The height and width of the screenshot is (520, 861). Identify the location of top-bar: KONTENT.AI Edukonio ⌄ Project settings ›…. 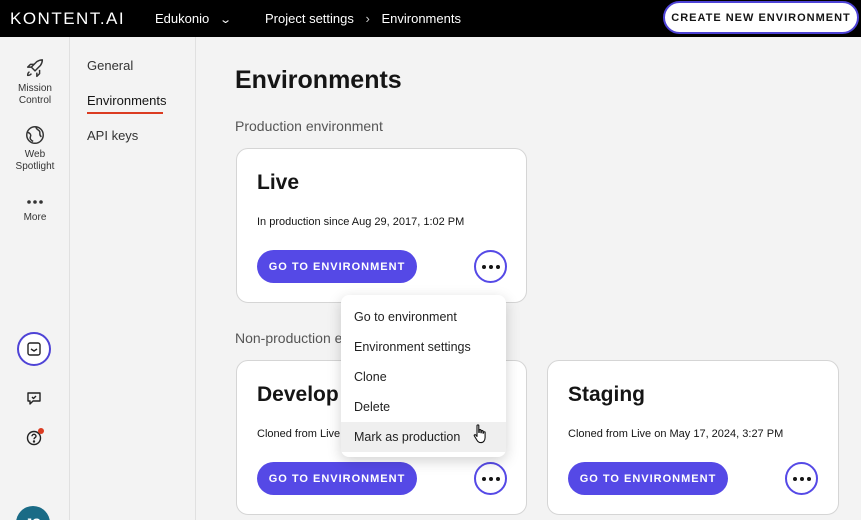
(430, 18).